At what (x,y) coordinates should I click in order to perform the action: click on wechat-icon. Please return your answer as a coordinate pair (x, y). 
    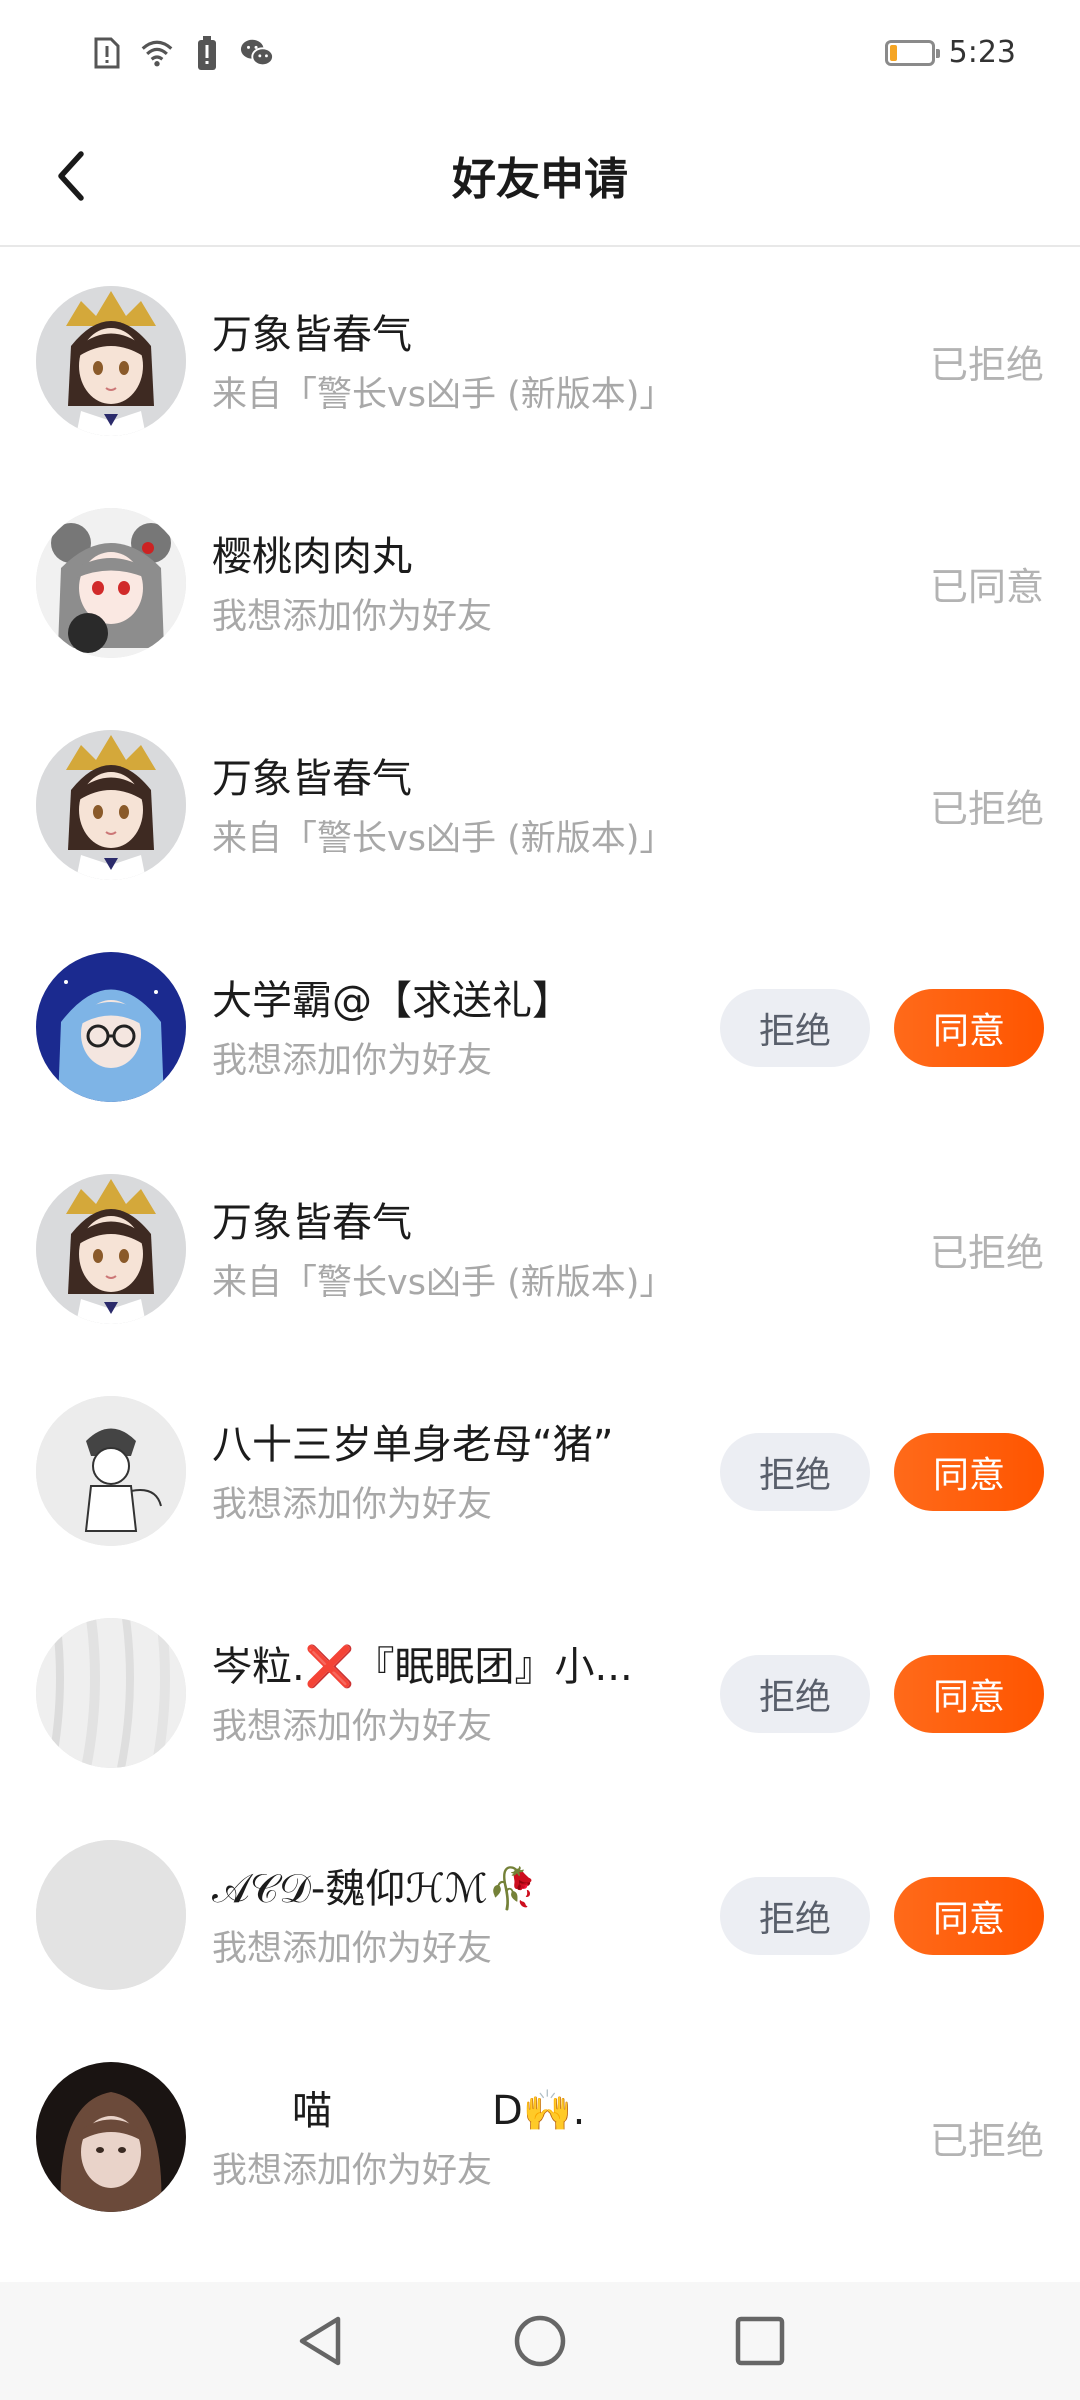
    Looking at the image, I should click on (257, 53).